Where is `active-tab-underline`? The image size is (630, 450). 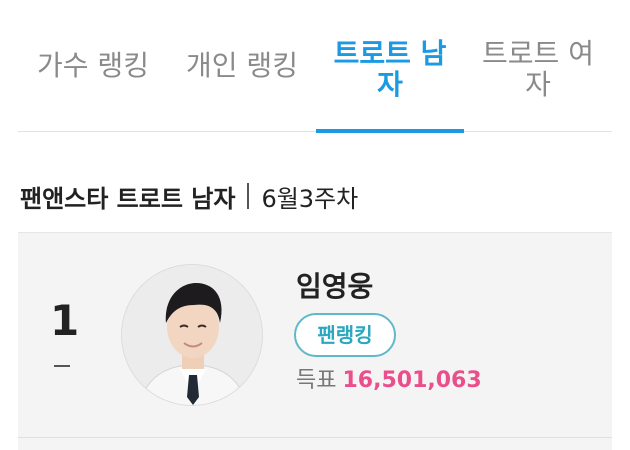 active-tab-underline is located at coordinates (390, 131).